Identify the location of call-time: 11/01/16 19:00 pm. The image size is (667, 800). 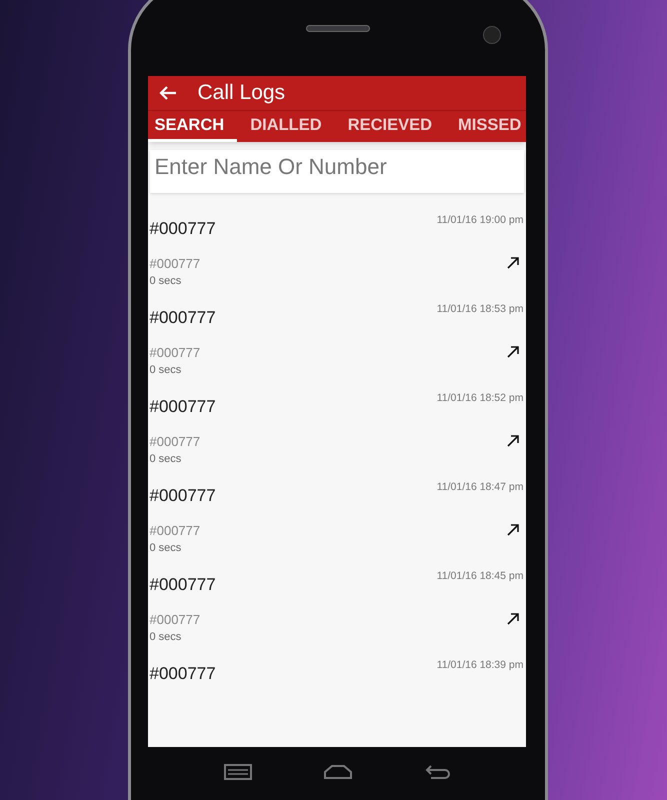
(480, 220).